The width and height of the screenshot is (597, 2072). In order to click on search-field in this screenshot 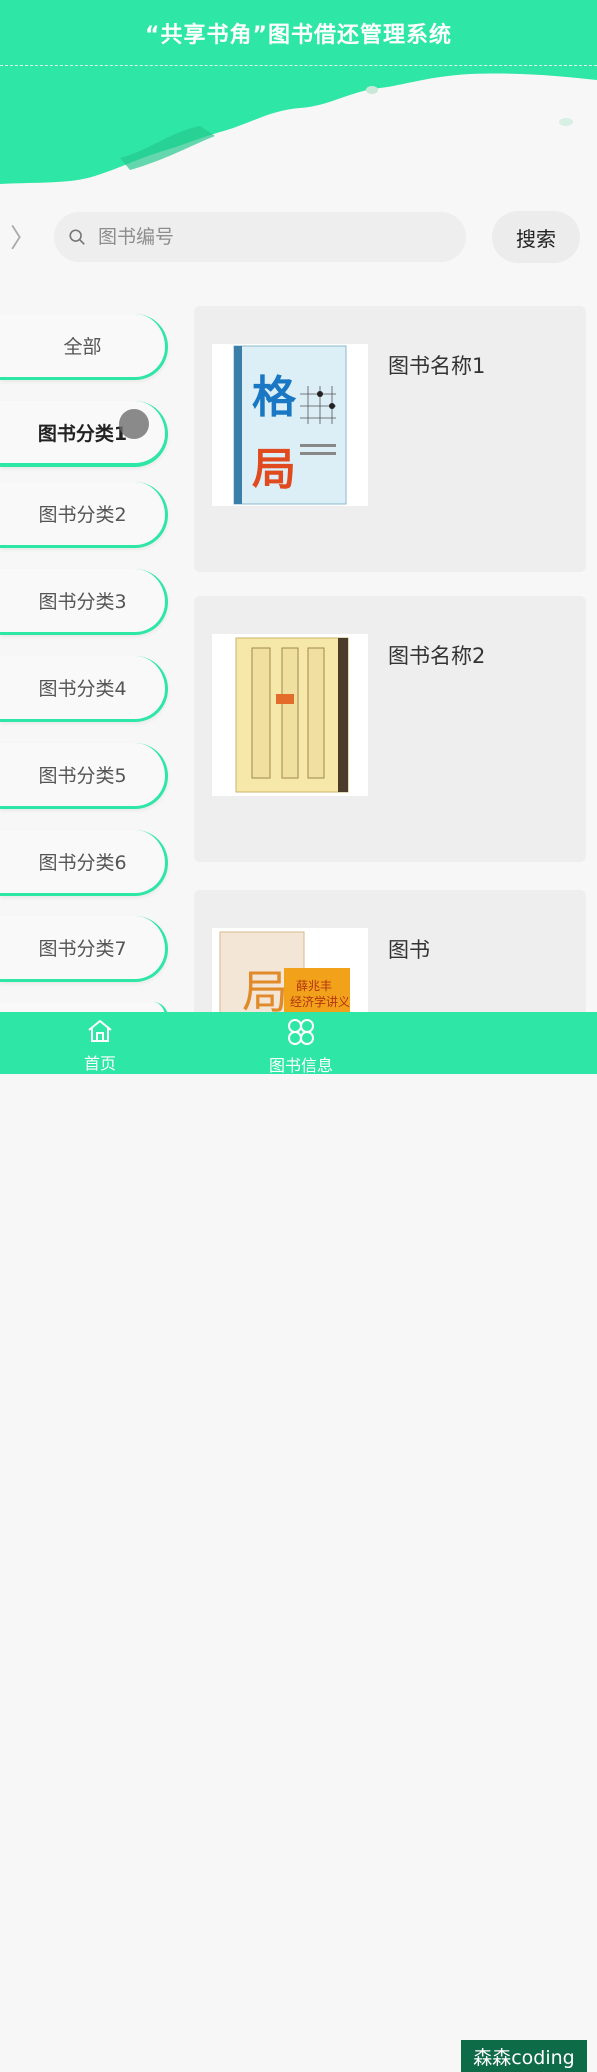, I will do `click(260, 237)`.